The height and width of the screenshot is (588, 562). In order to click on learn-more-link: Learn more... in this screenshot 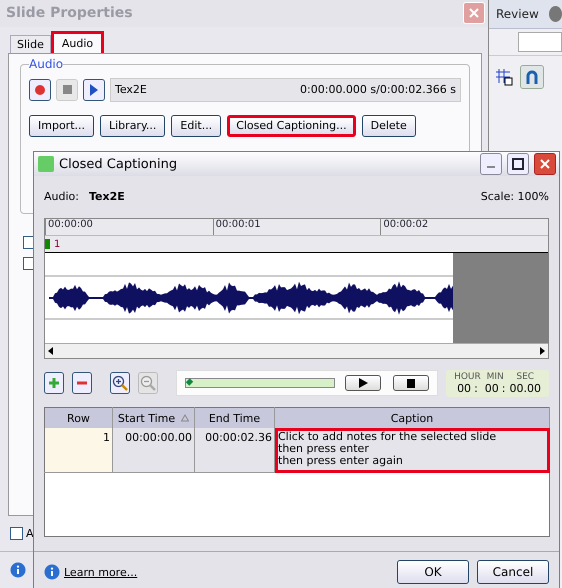, I will do `click(101, 572)`.